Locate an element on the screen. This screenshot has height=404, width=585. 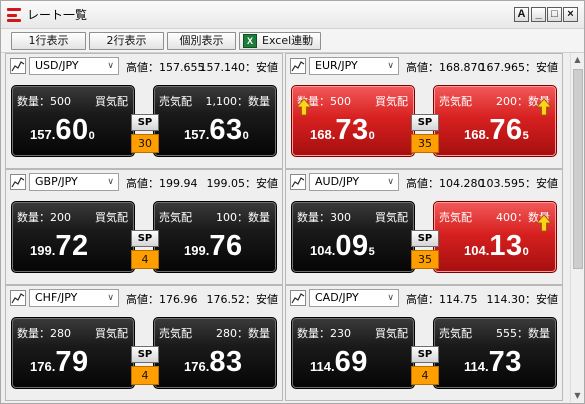
bid-quantity: 数量：280 is located at coordinates (44, 333).